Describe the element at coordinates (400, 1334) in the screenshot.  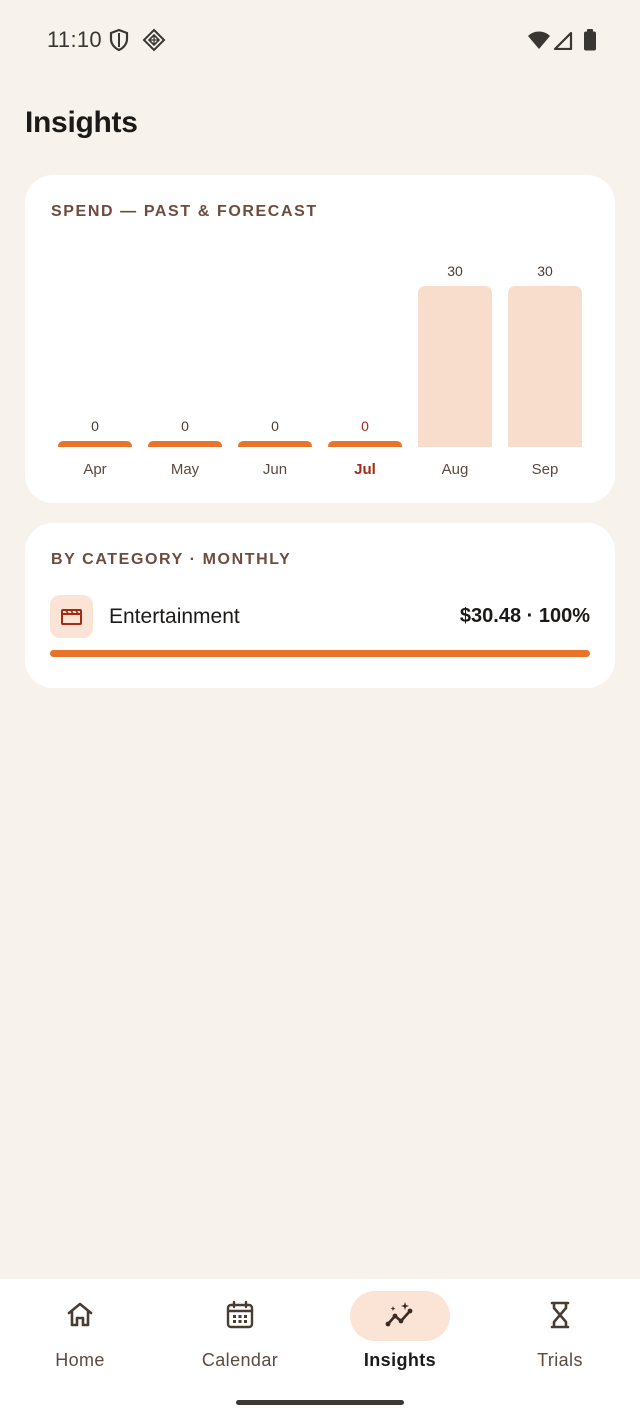
I see `nav-item-insights: Insights` at that location.